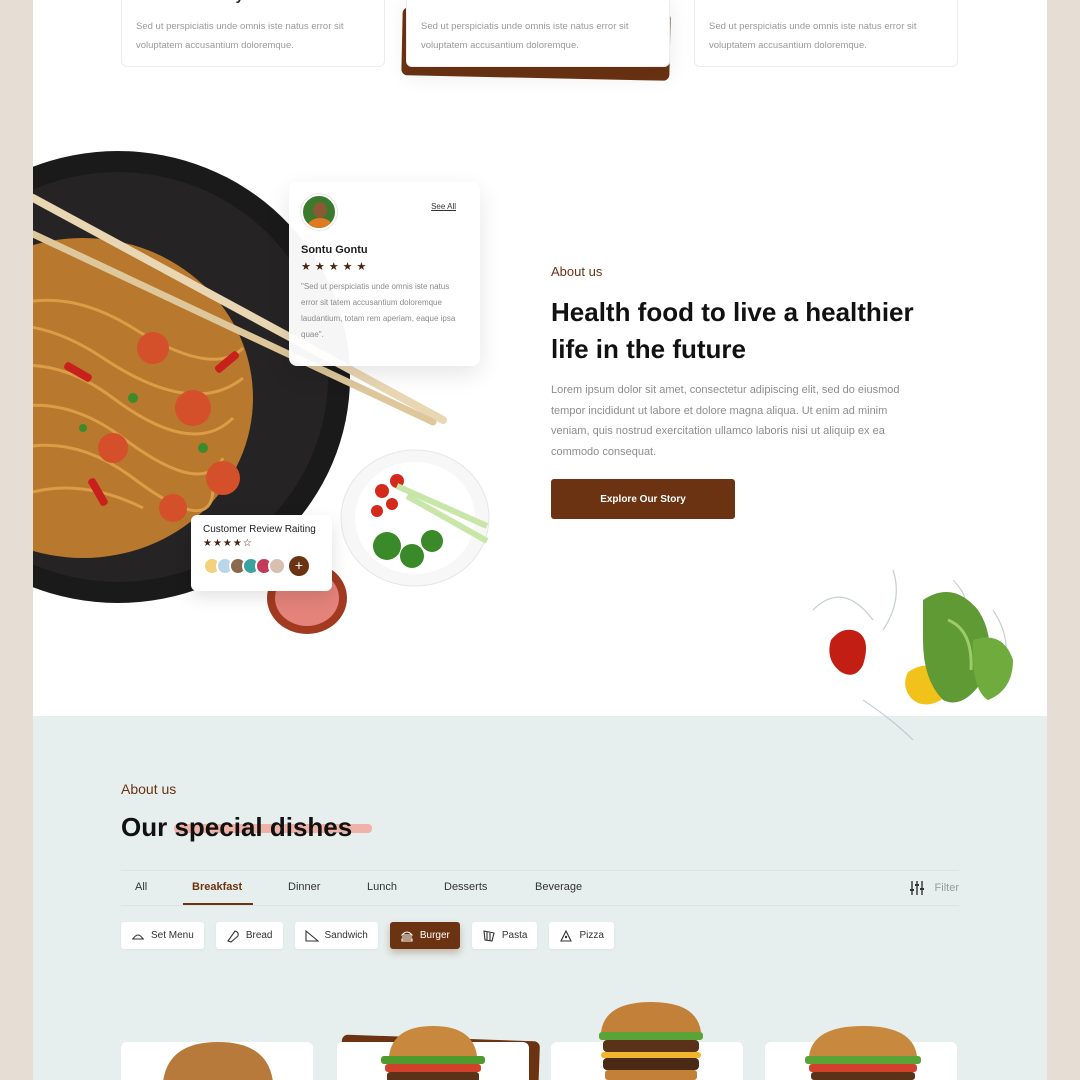 The image size is (1080, 1080). Describe the element at coordinates (253, 4) in the screenshot. I see `feature-title: Fastest Delivery` at that location.